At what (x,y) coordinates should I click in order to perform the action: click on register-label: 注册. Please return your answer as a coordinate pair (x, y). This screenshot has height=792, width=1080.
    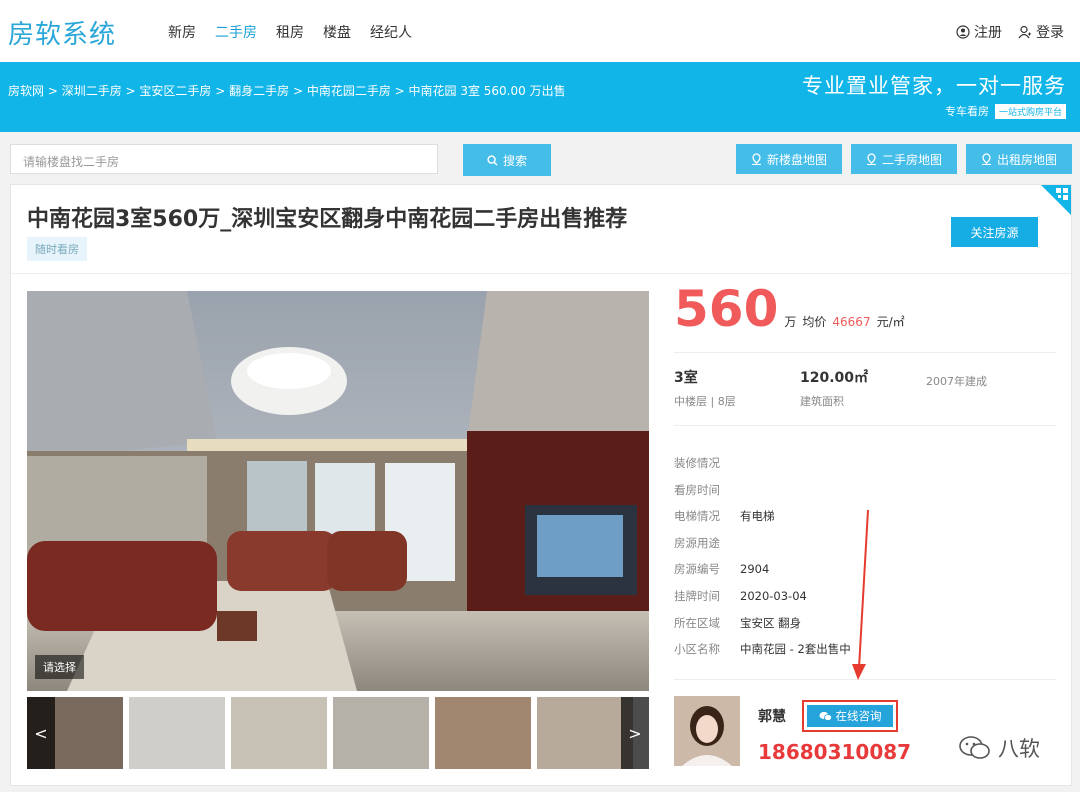
    Looking at the image, I should click on (988, 33).